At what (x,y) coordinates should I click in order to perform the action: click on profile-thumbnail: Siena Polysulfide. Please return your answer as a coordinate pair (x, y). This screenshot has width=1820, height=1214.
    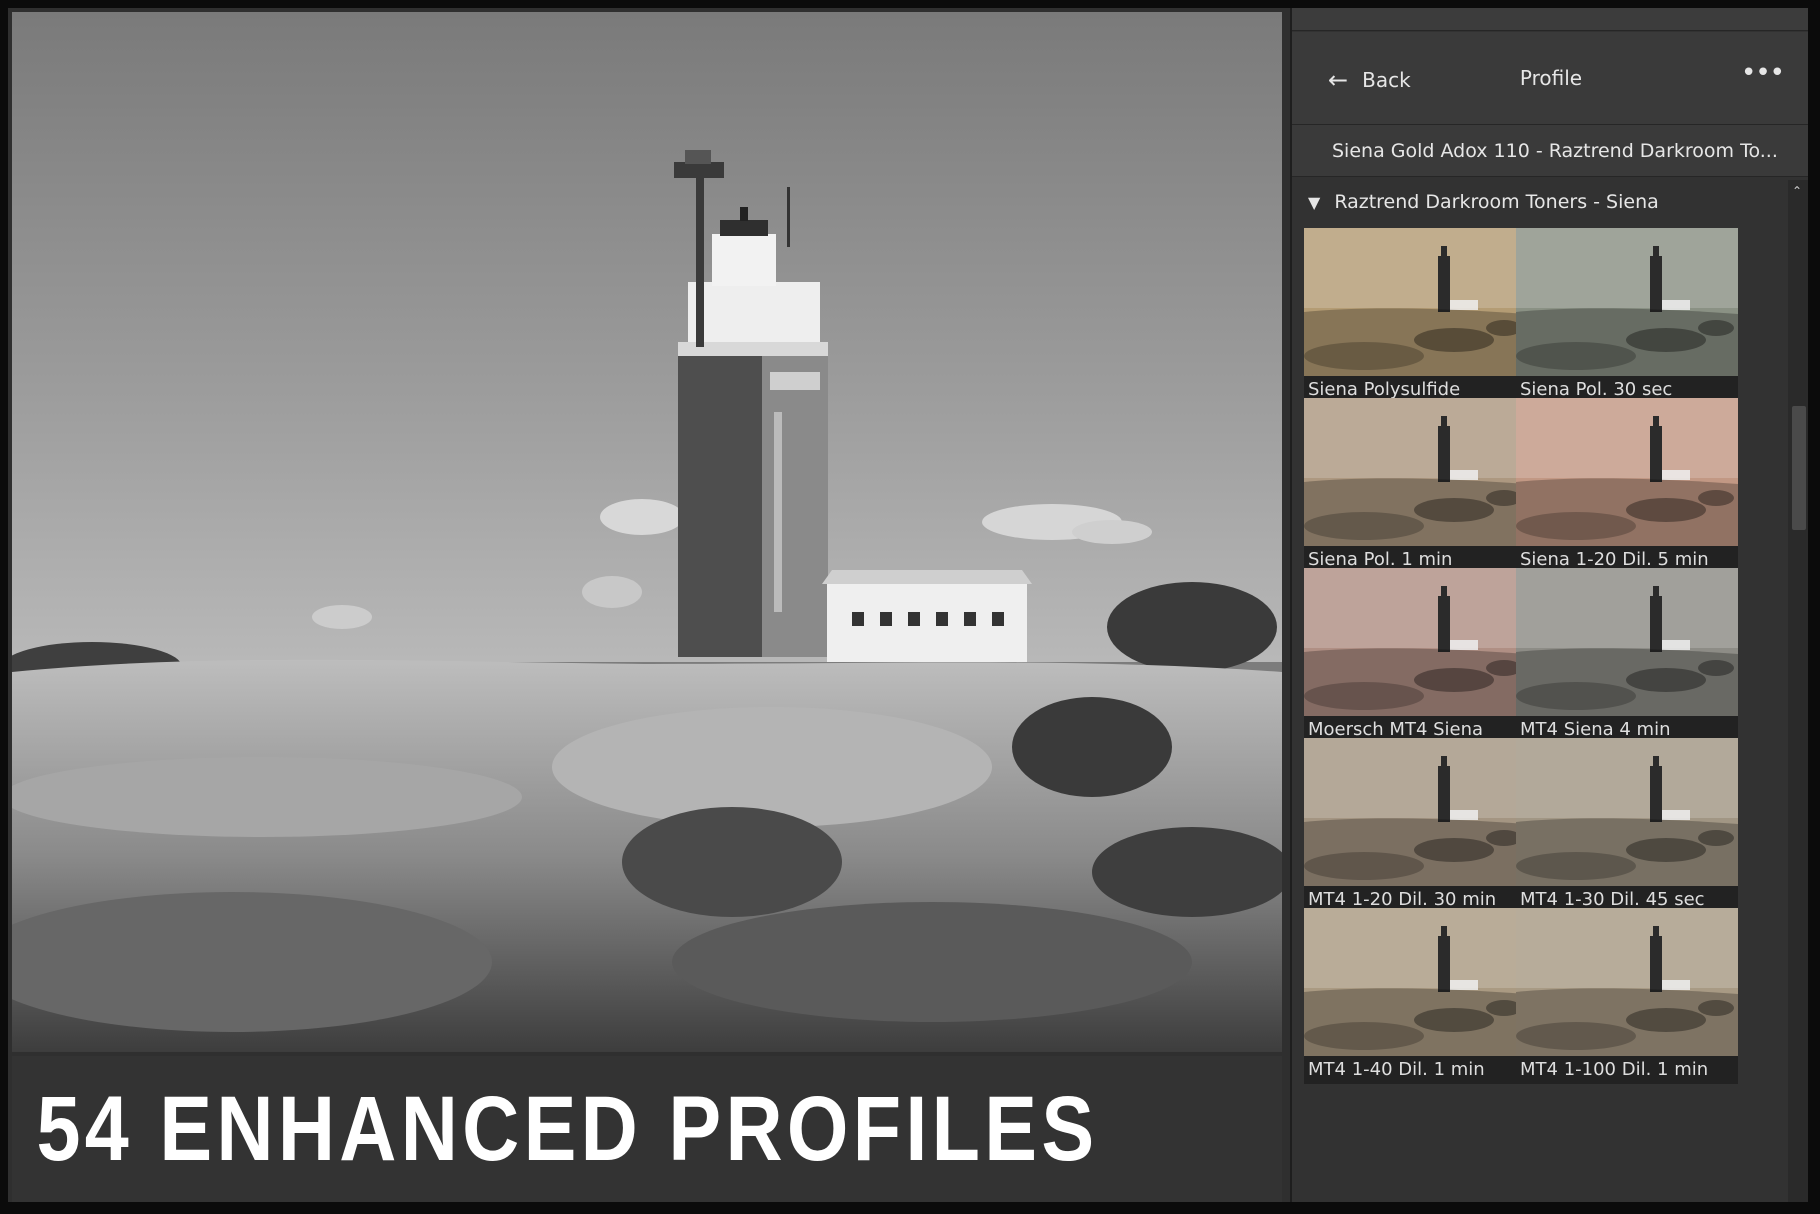
    Looking at the image, I should click on (1415, 317).